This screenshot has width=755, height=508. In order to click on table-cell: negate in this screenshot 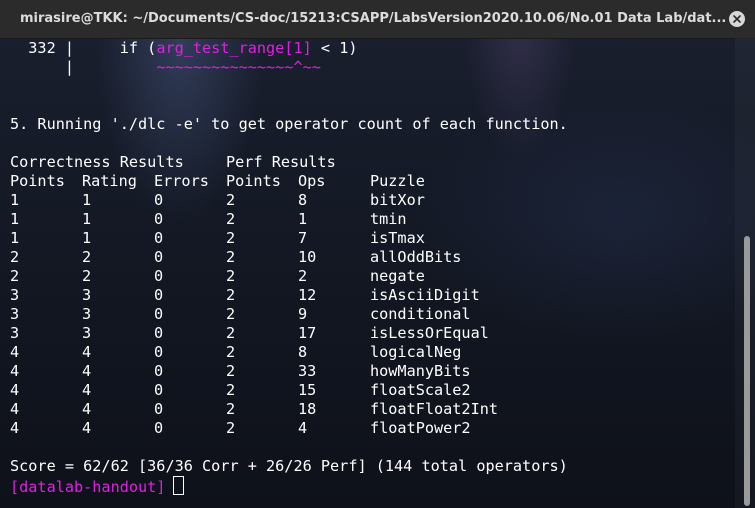, I will do `click(397, 276)`.